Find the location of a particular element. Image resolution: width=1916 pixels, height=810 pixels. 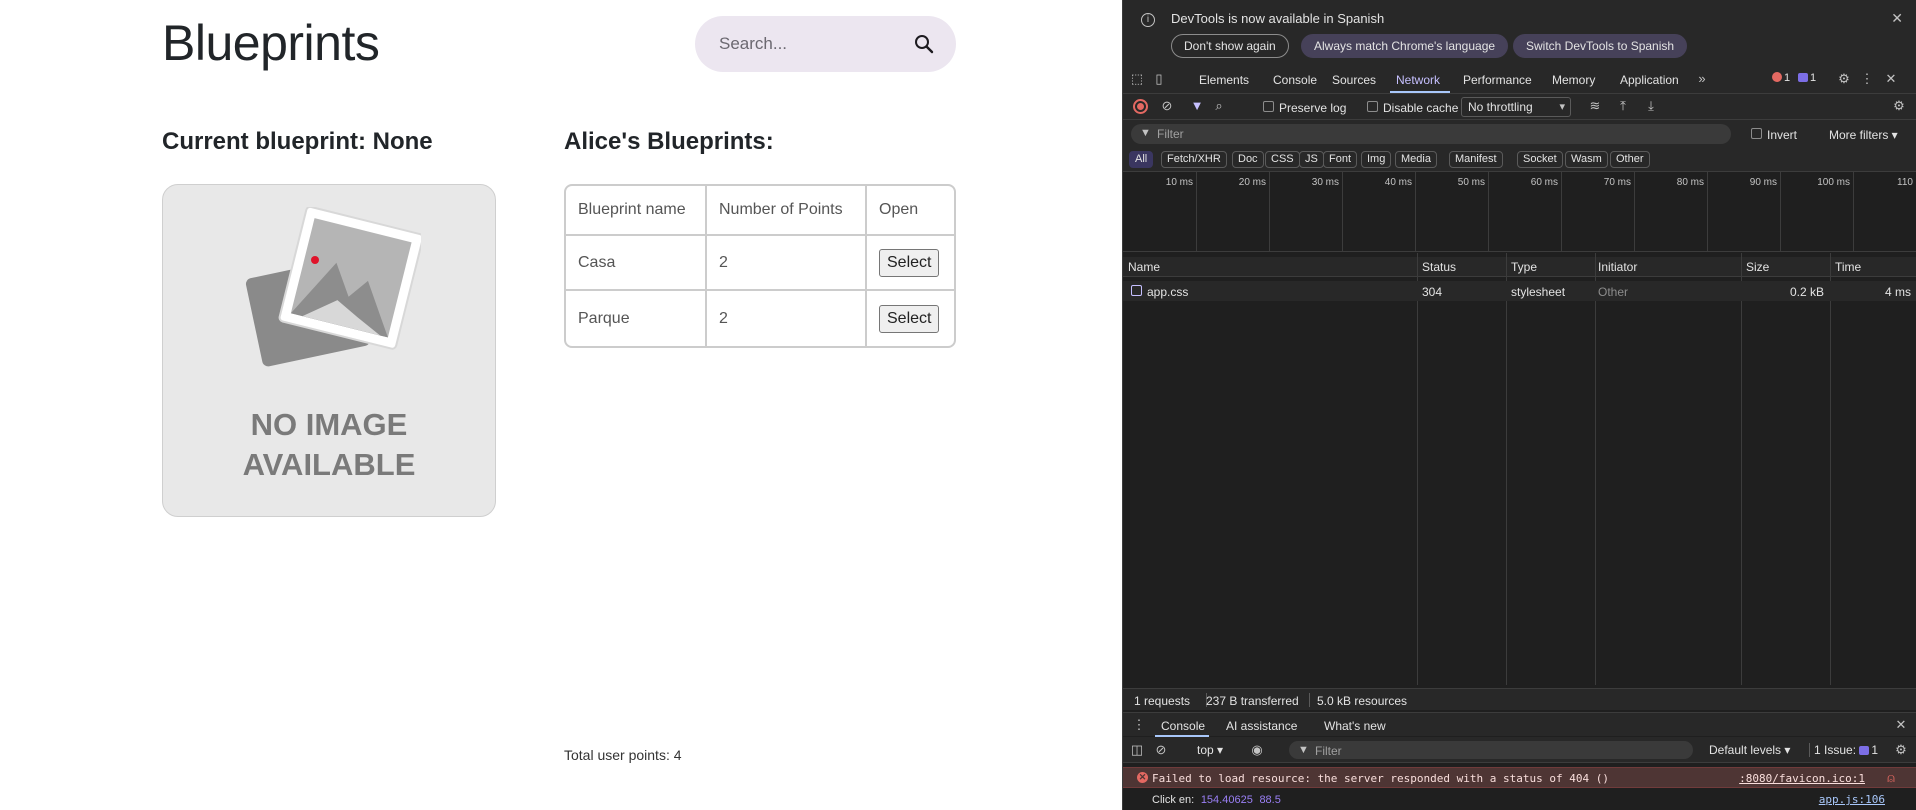

timeline-tick-label: 20 ms is located at coordinates (1252, 182).